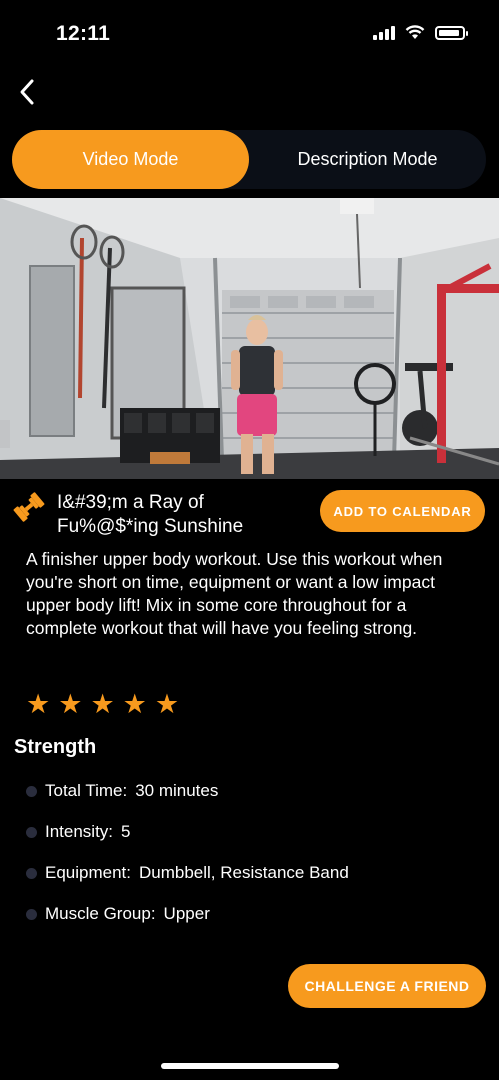 This screenshot has height=1080, width=499. I want to click on detail-muscle-group: Muscle Group: Upper, so click(118, 914).